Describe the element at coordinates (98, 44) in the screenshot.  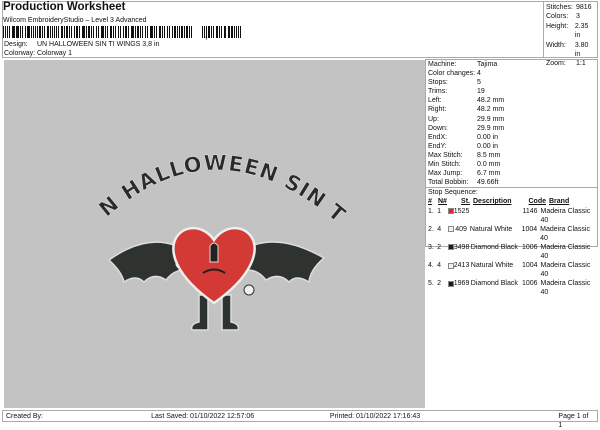
I see `design-value: UN HALLOWEEN SIN TI WINGS 3,8 in` at that location.